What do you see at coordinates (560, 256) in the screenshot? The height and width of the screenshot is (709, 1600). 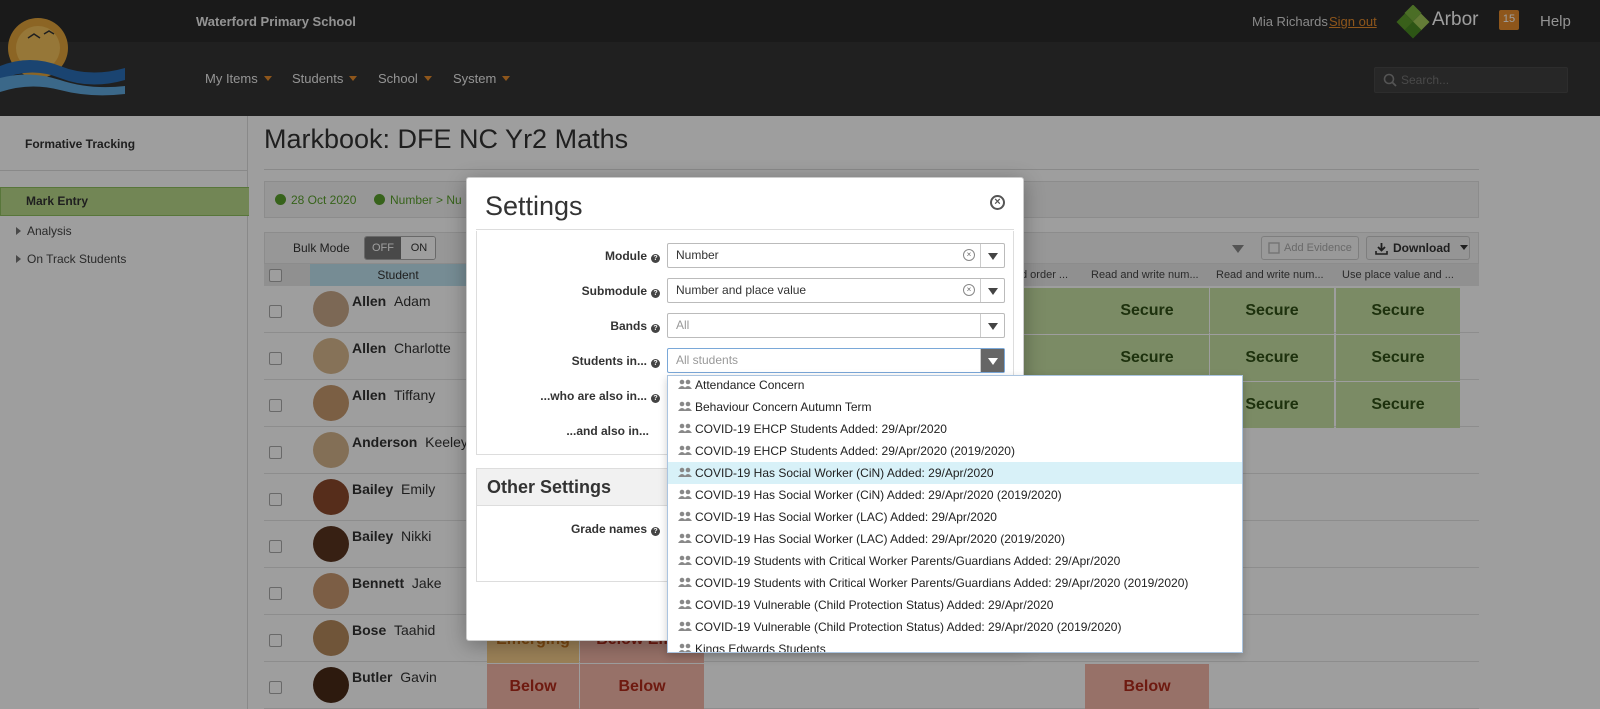 I see `module-label: Module?` at bounding box center [560, 256].